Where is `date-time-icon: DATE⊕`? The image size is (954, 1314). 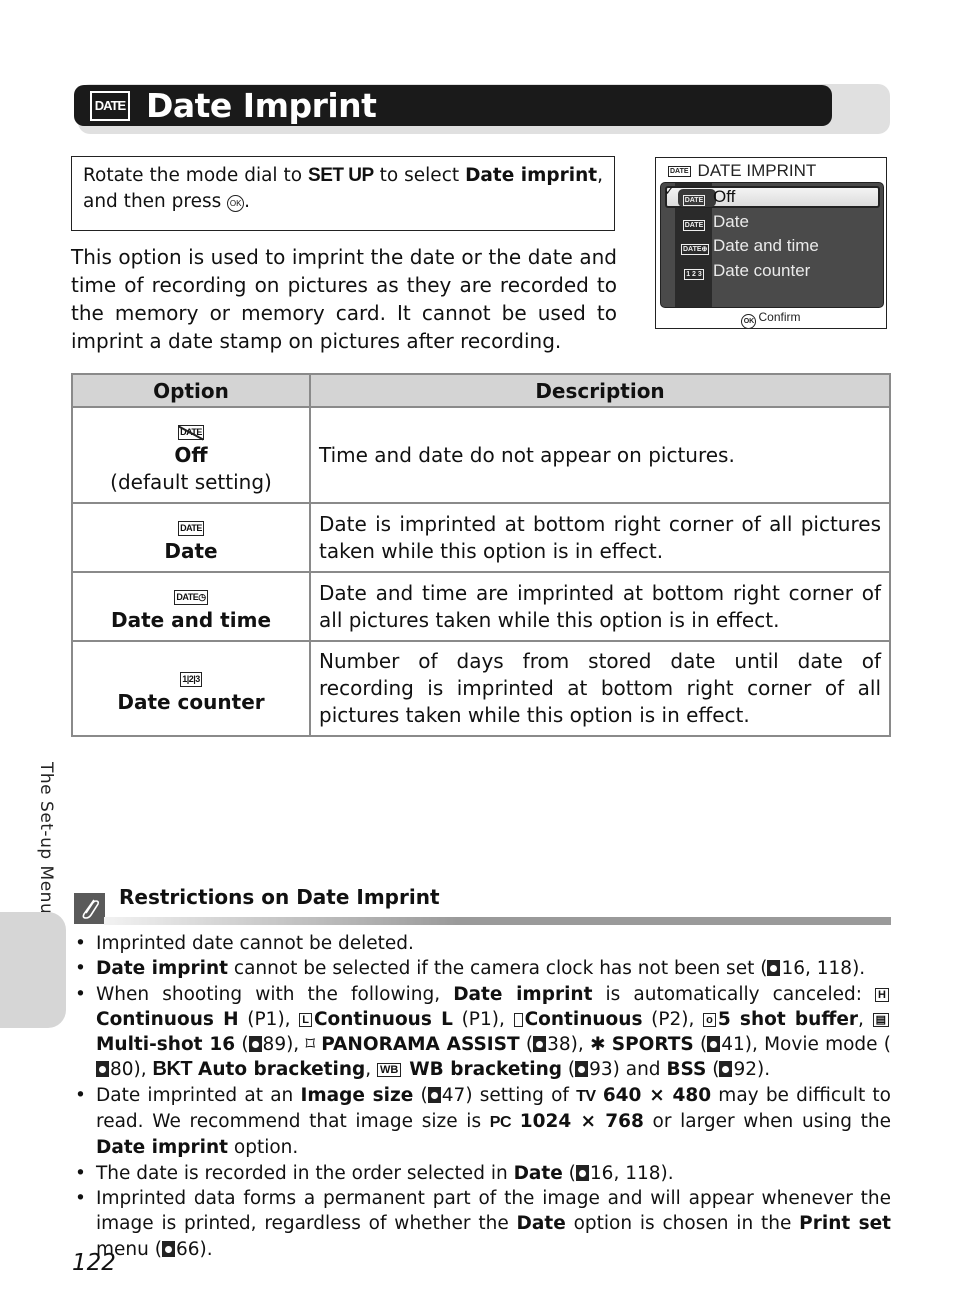
date-time-icon: DATE⊕ is located at coordinates (695, 246).